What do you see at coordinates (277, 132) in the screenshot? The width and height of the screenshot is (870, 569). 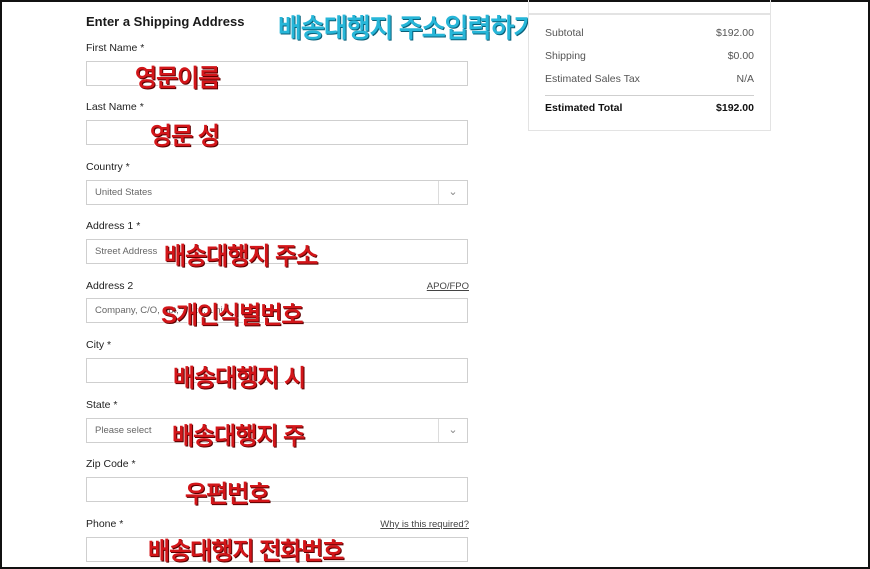 I see `last-name-field` at bounding box center [277, 132].